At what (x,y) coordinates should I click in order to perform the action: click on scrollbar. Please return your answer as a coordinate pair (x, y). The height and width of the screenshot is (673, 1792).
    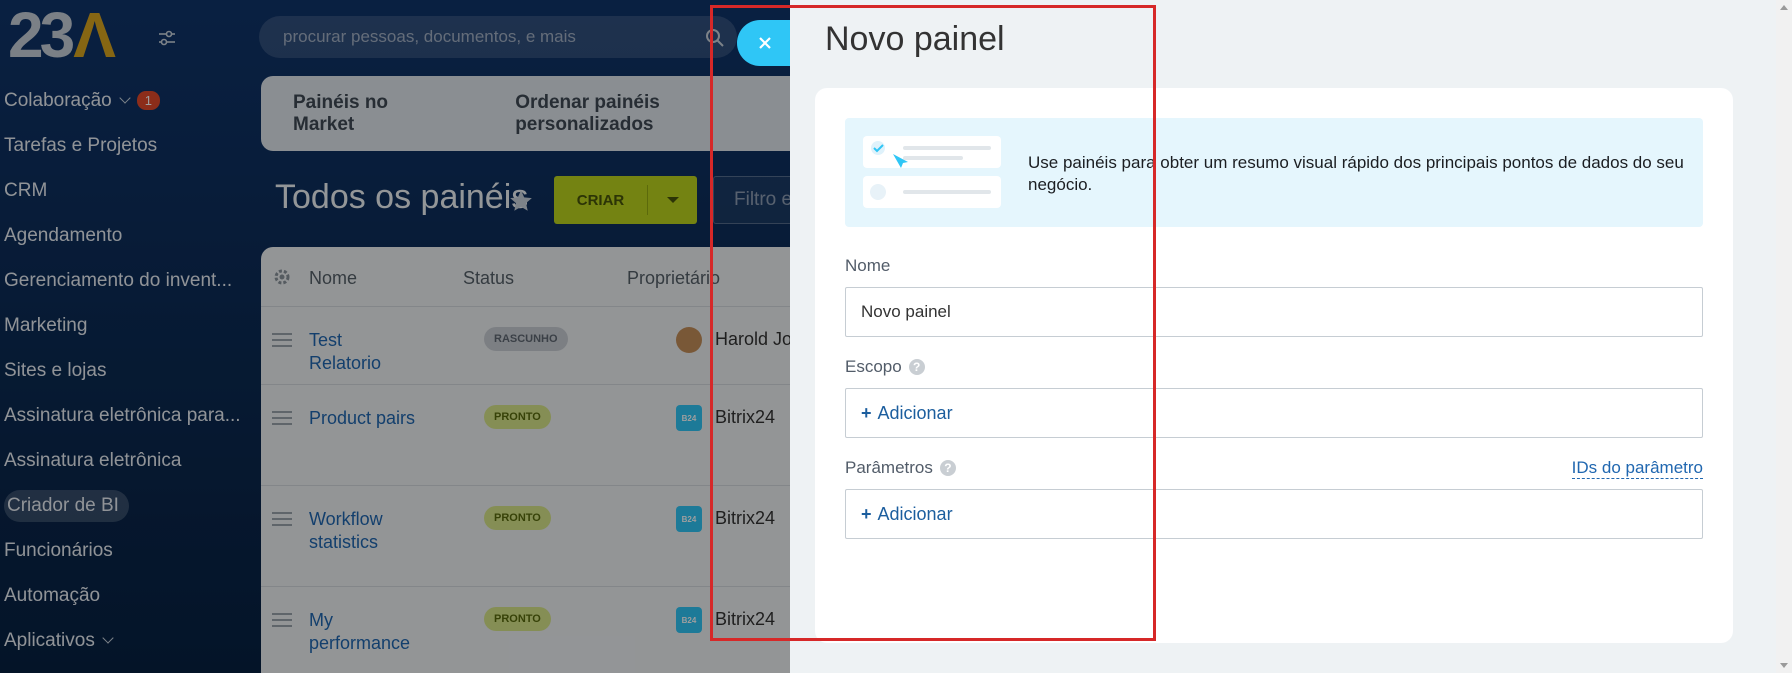
    Looking at the image, I should click on (1784, 336).